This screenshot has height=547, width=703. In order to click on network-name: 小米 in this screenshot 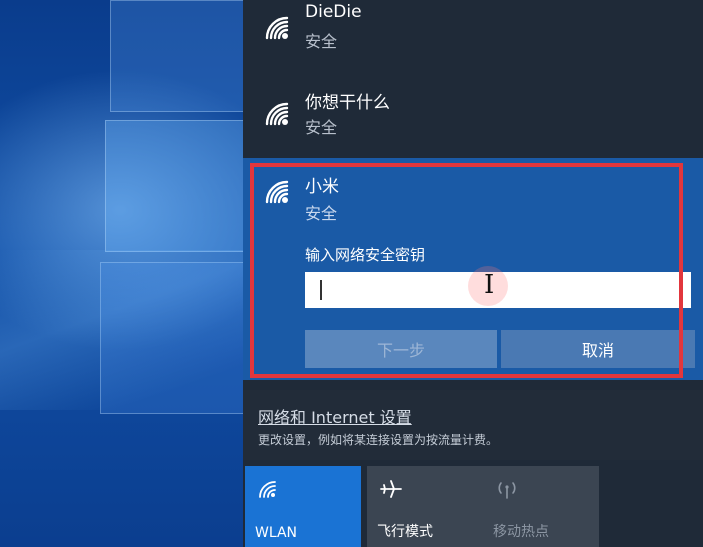, I will do `click(322, 187)`.